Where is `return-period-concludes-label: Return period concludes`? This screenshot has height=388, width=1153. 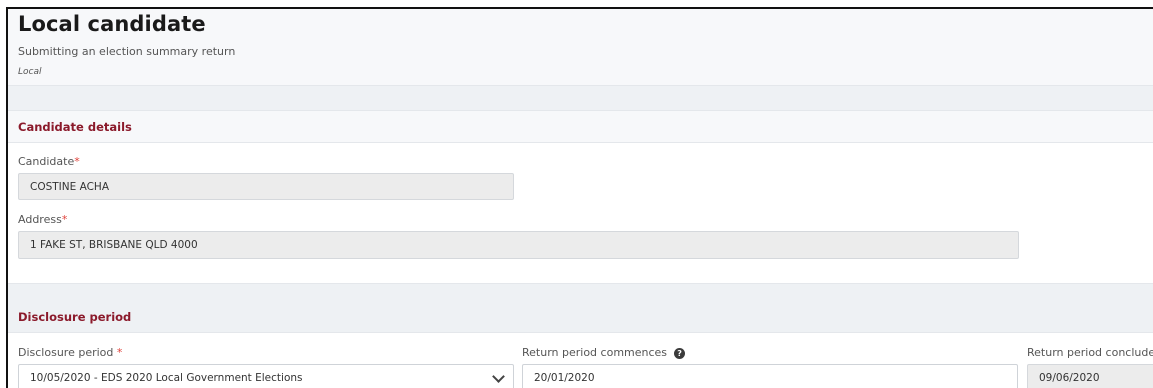
return-period-concludes-label: Return period concludes is located at coordinates (1090, 352).